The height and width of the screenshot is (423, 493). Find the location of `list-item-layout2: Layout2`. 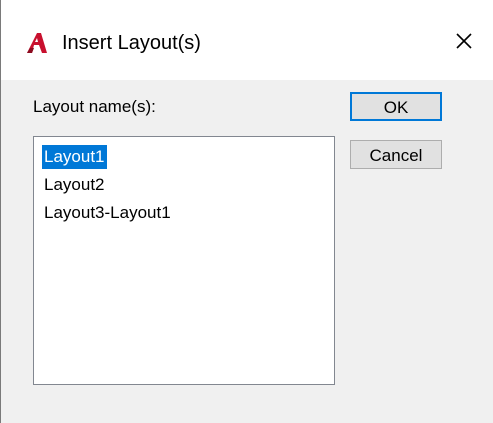

list-item-layout2: Layout2 is located at coordinates (74, 185).